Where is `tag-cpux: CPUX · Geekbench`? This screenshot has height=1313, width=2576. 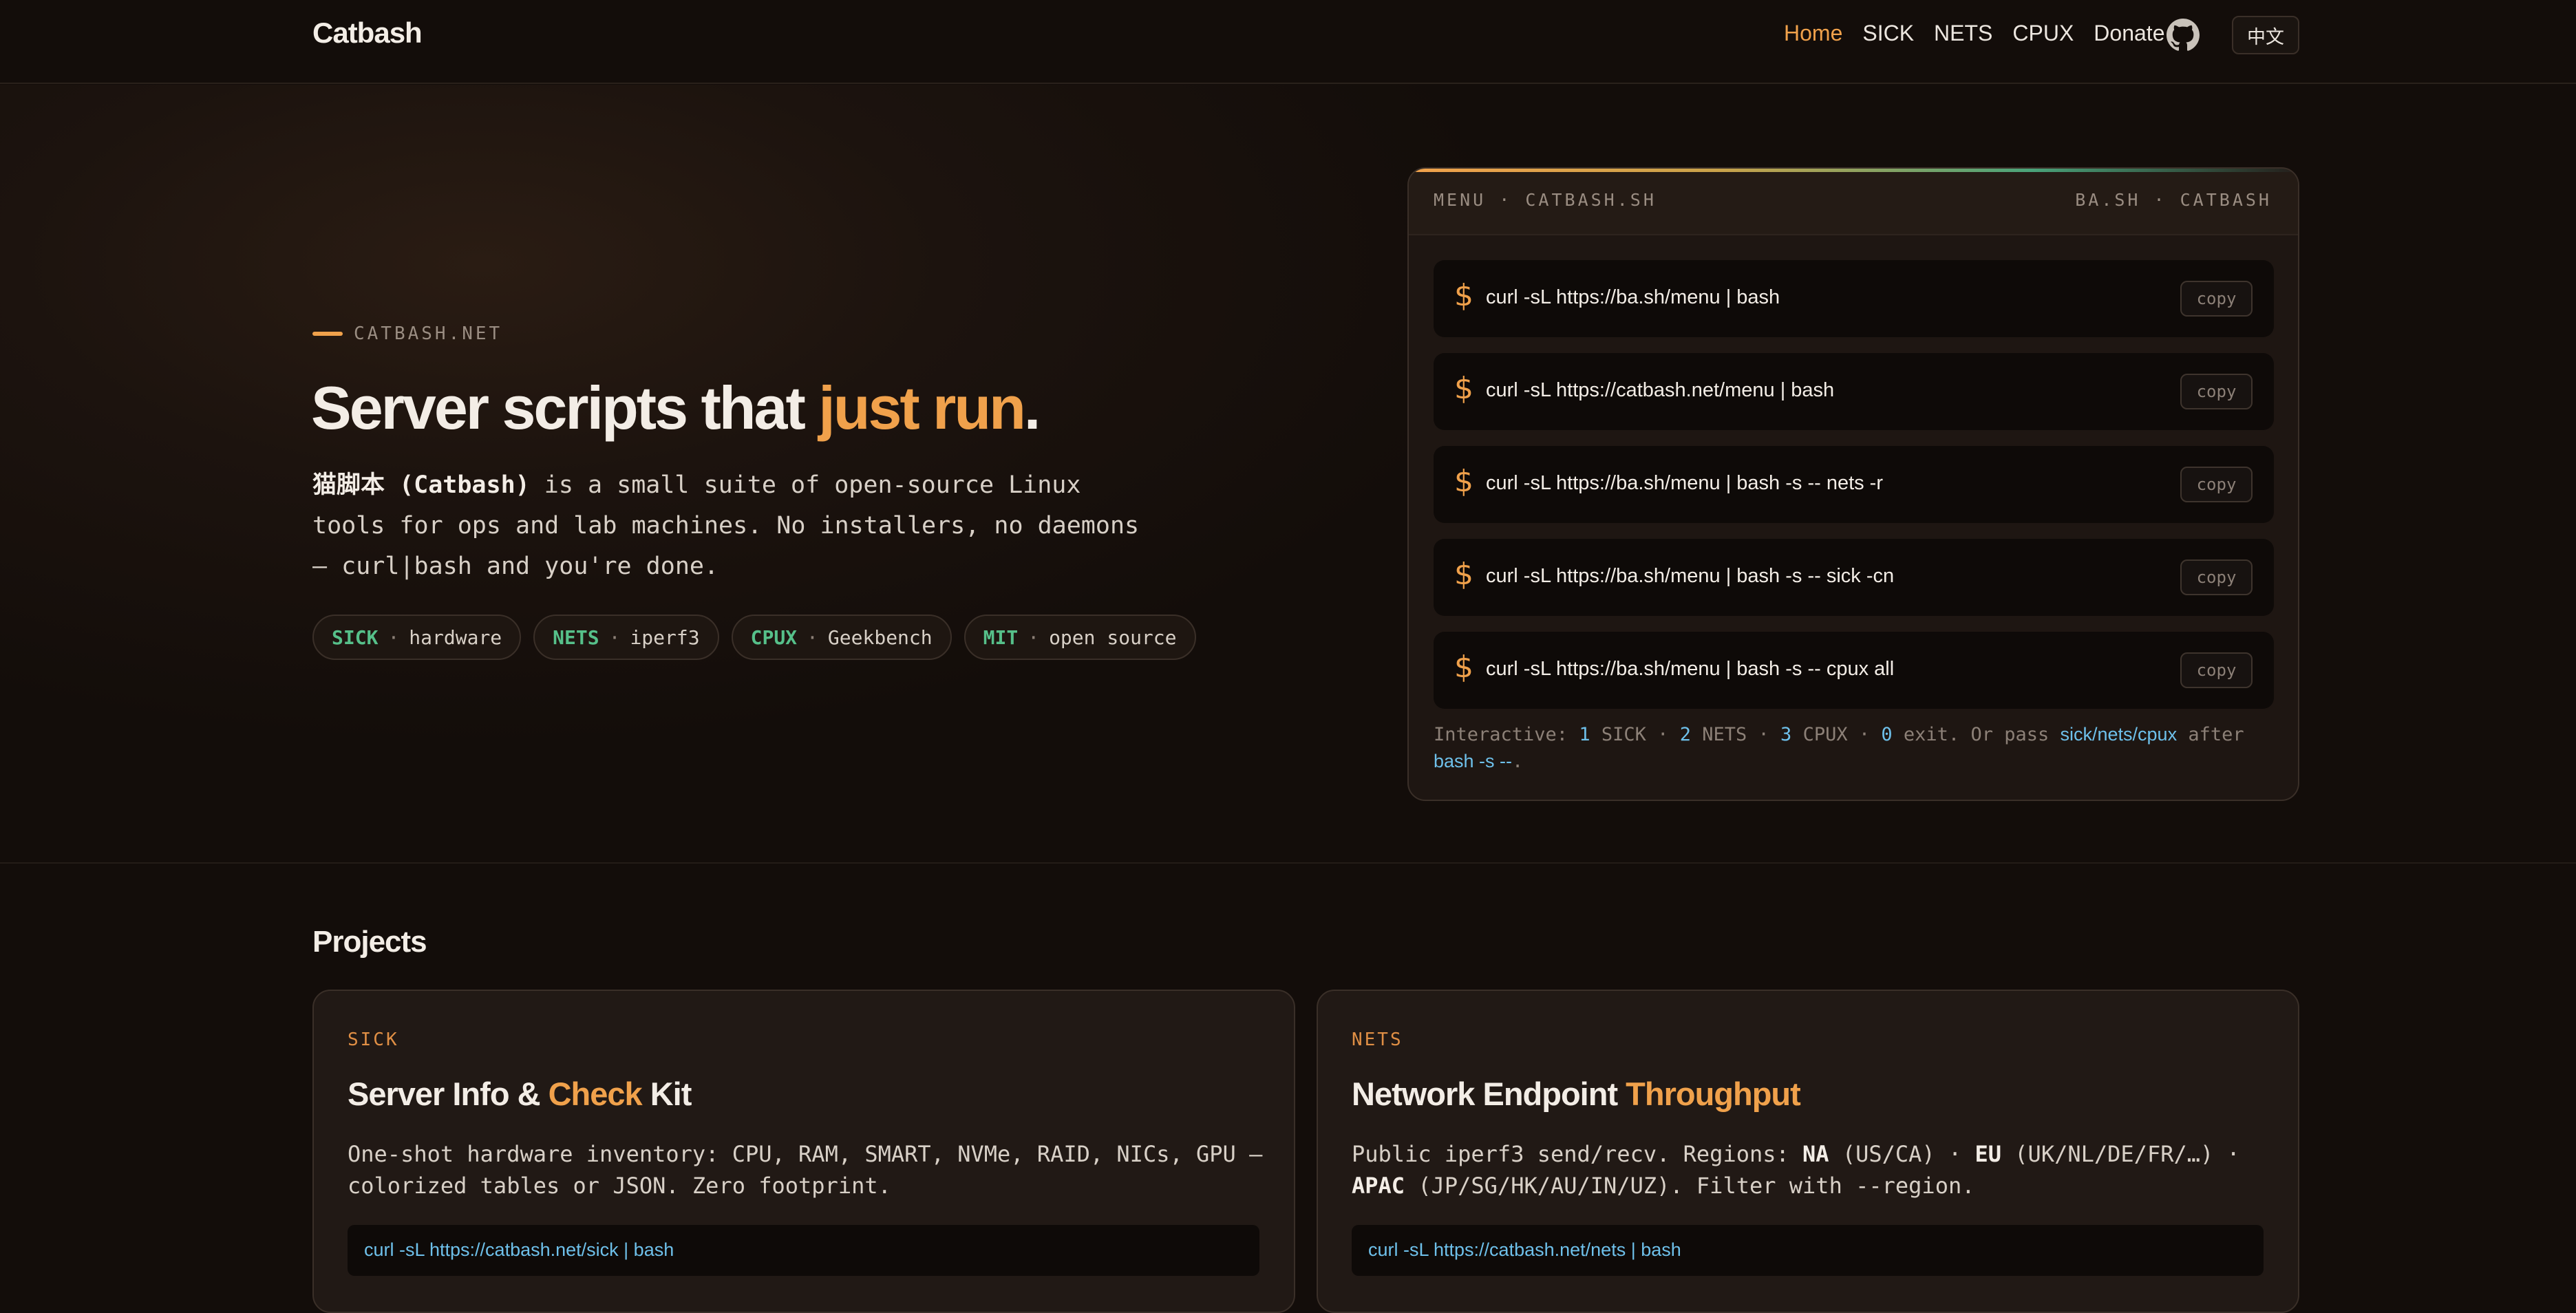
tag-cpux: CPUX · Geekbench is located at coordinates (841, 637).